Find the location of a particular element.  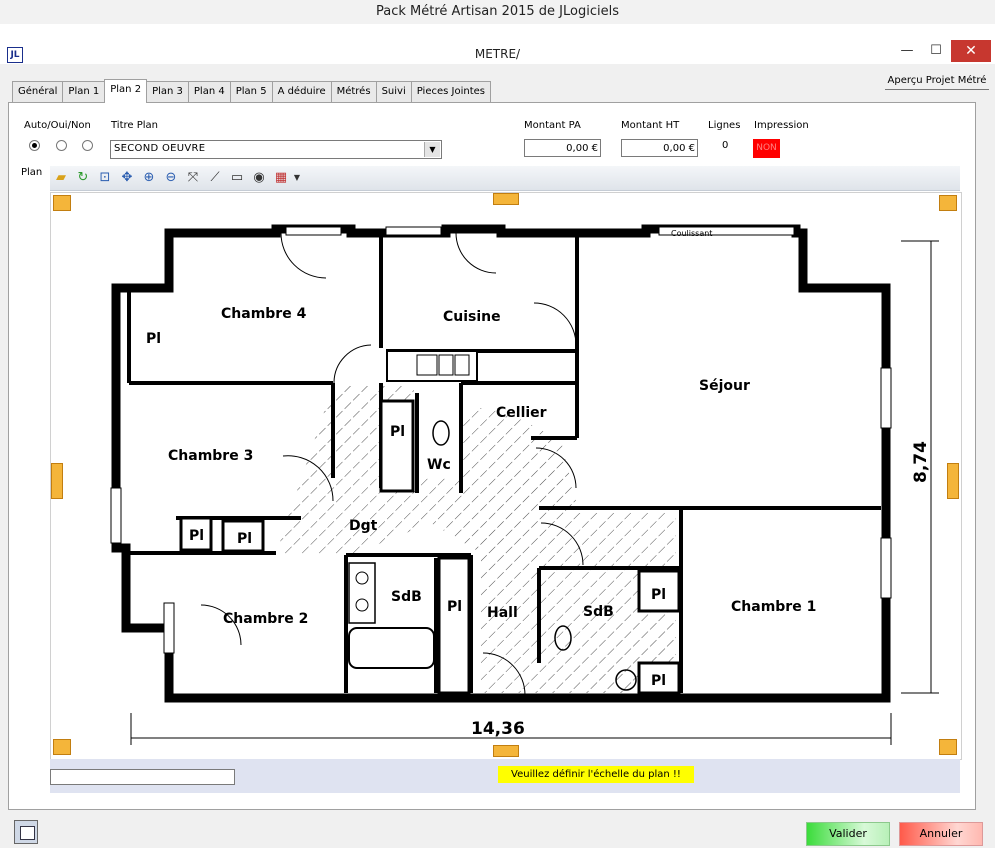

room-label: Dgt is located at coordinates (363, 526).